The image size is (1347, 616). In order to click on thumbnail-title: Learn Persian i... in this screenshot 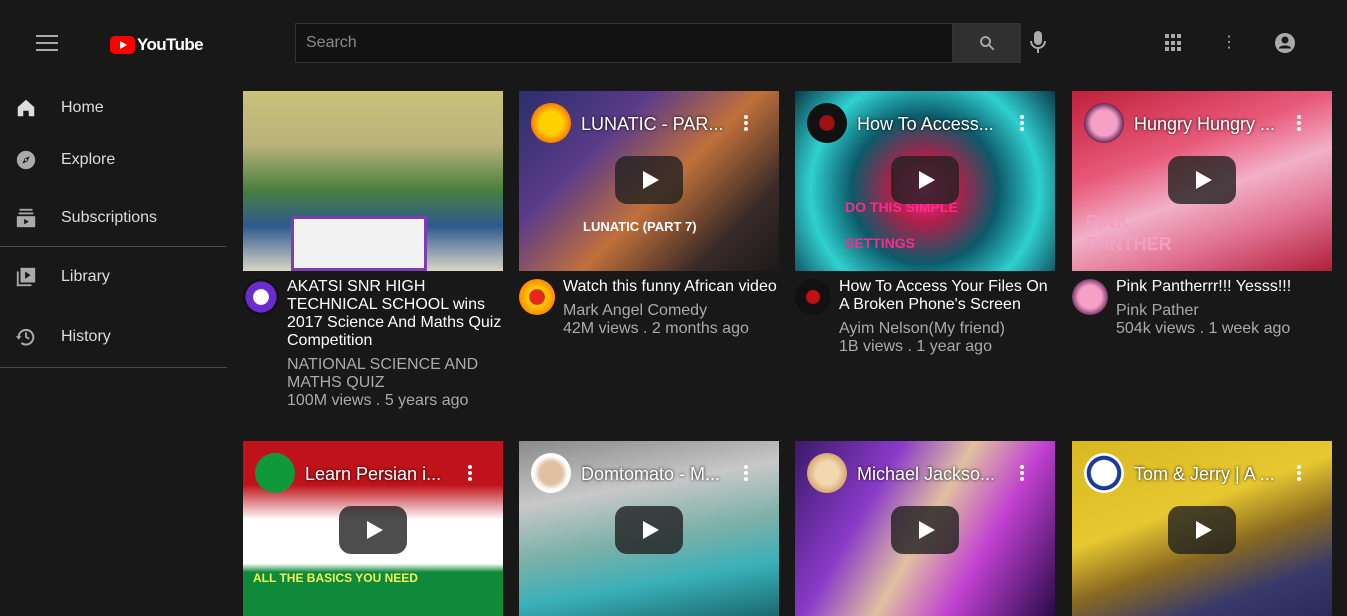, I will do `click(373, 474)`.